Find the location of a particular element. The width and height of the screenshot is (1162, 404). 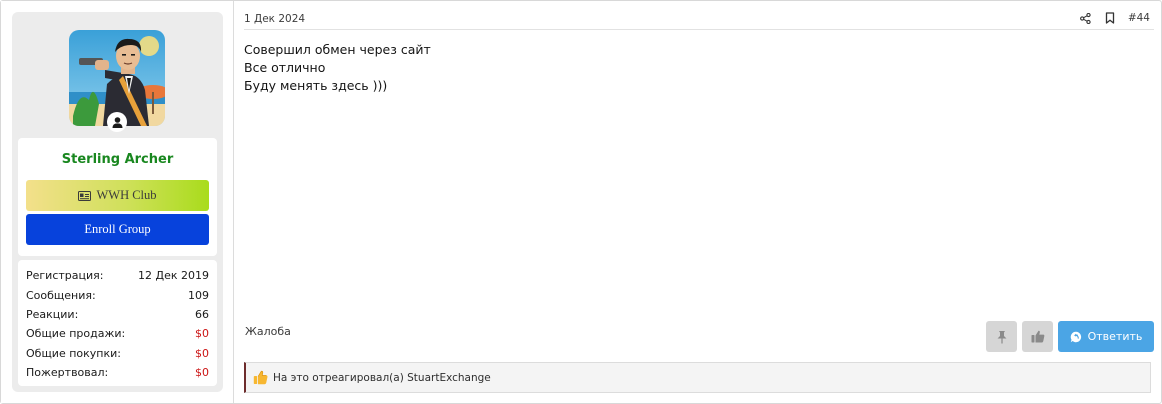

stat-messages: Сообщения: 109 is located at coordinates (117, 294).